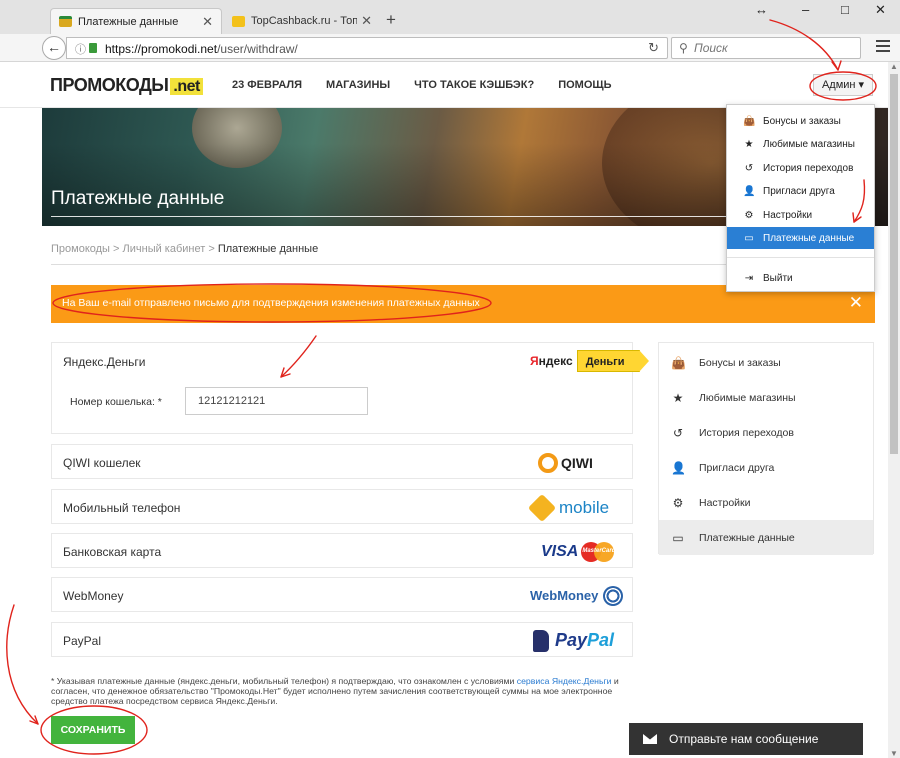 The height and width of the screenshot is (758, 900). I want to click on sidebar-item-bonuses: 👜 Бонусы и заказы, so click(766, 362).